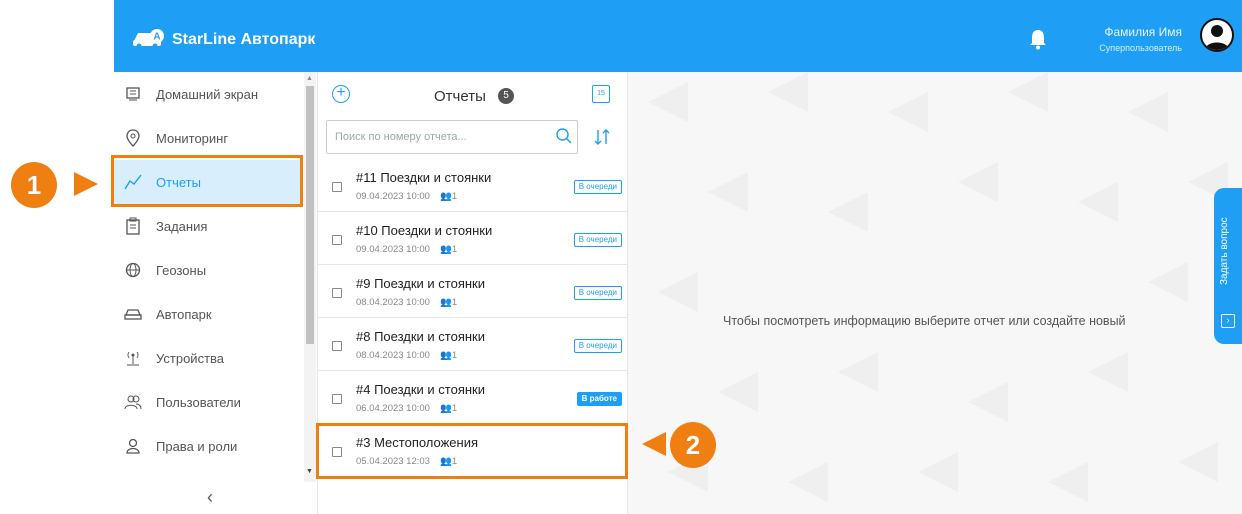 This screenshot has height=514, width=1242. What do you see at coordinates (1228, 321) in the screenshot?
I see `chat-icon: ›` at bounding box center [1228, 321].